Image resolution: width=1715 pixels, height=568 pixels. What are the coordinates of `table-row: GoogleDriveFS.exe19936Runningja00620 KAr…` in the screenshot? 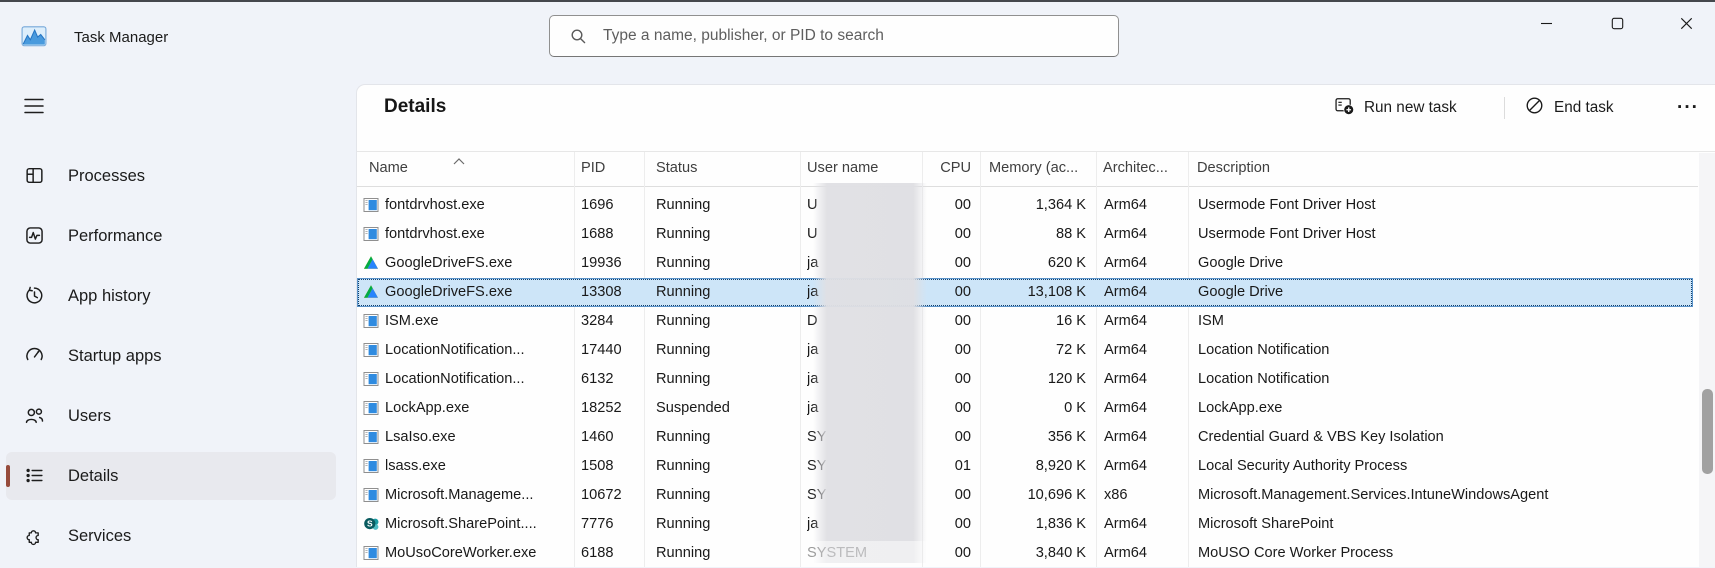 It's located at (1025, 263).